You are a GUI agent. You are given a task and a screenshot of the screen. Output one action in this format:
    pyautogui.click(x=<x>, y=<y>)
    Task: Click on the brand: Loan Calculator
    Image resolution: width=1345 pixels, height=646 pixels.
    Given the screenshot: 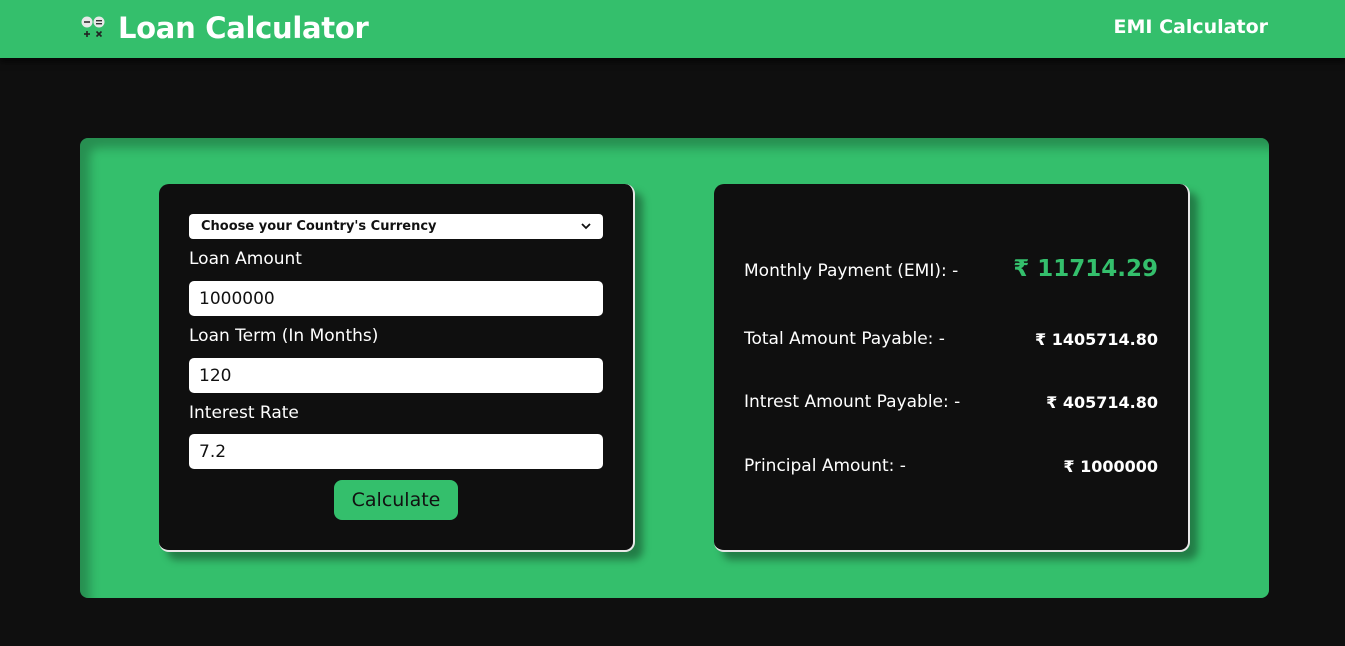 What is the action you would take?
    pyautogui.click(x=224, y=28)
    